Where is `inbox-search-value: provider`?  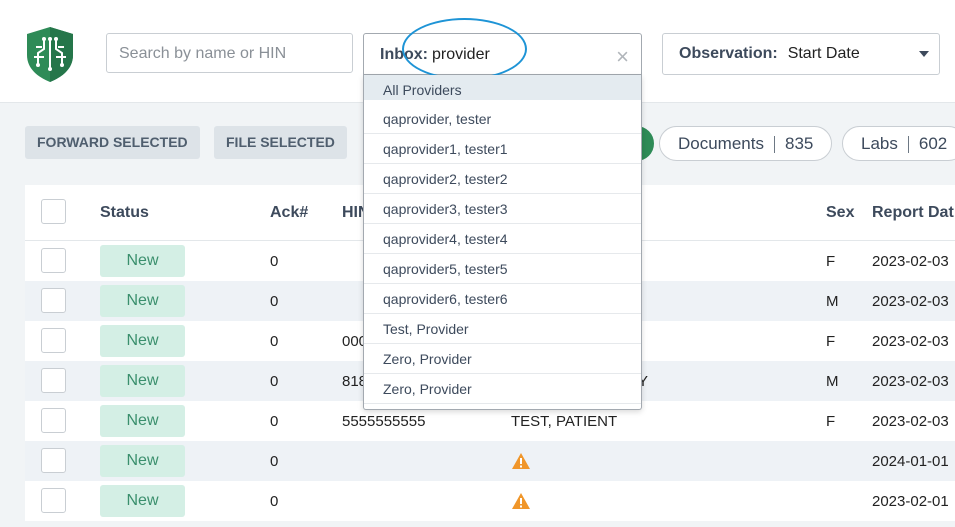
inbox-search-value: provider is located at coordinates (461, 54).